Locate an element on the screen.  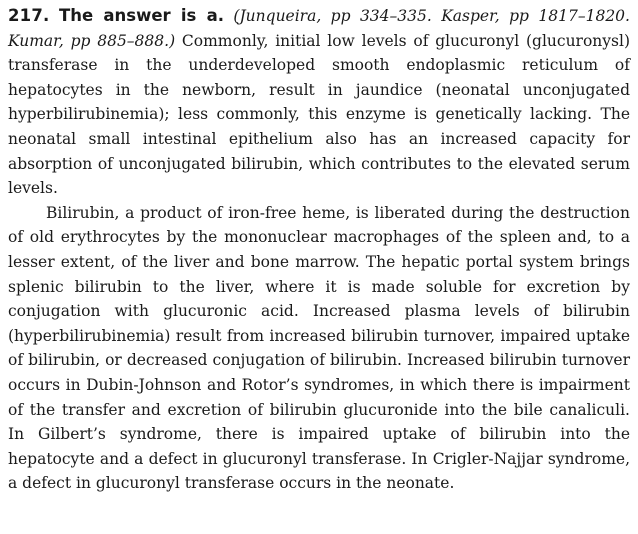
answer-heading: The answer is a. is located at coordinates (141, 15).